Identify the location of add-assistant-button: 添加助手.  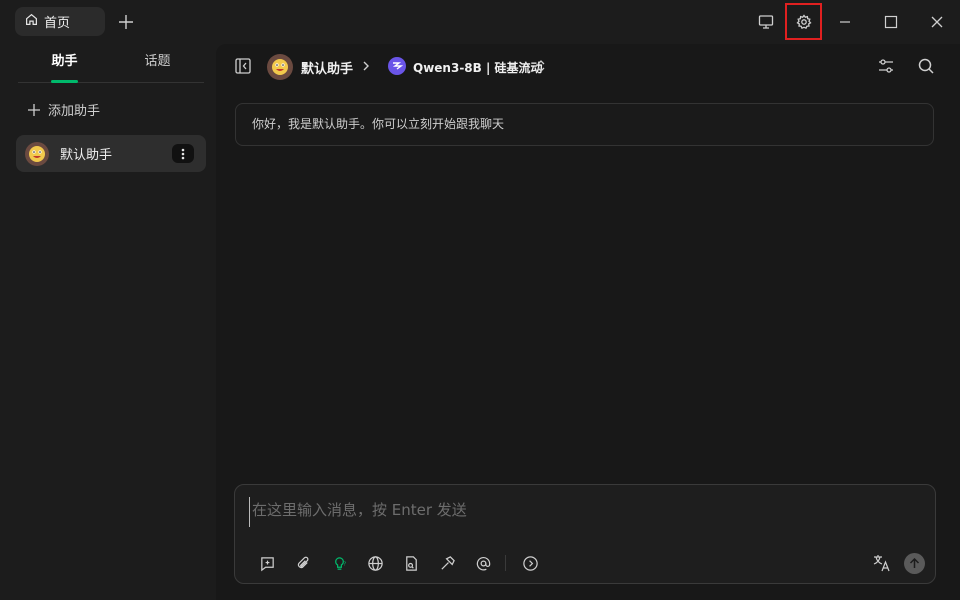
(64, 109).